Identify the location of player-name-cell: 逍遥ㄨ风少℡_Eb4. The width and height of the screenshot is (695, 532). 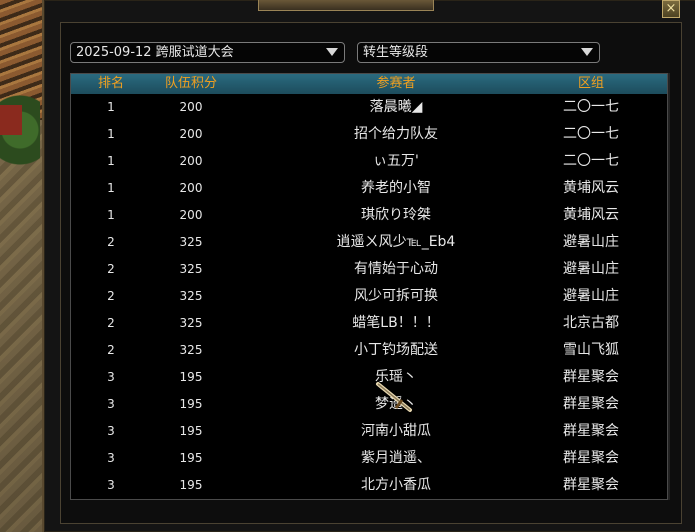
(396, 242).